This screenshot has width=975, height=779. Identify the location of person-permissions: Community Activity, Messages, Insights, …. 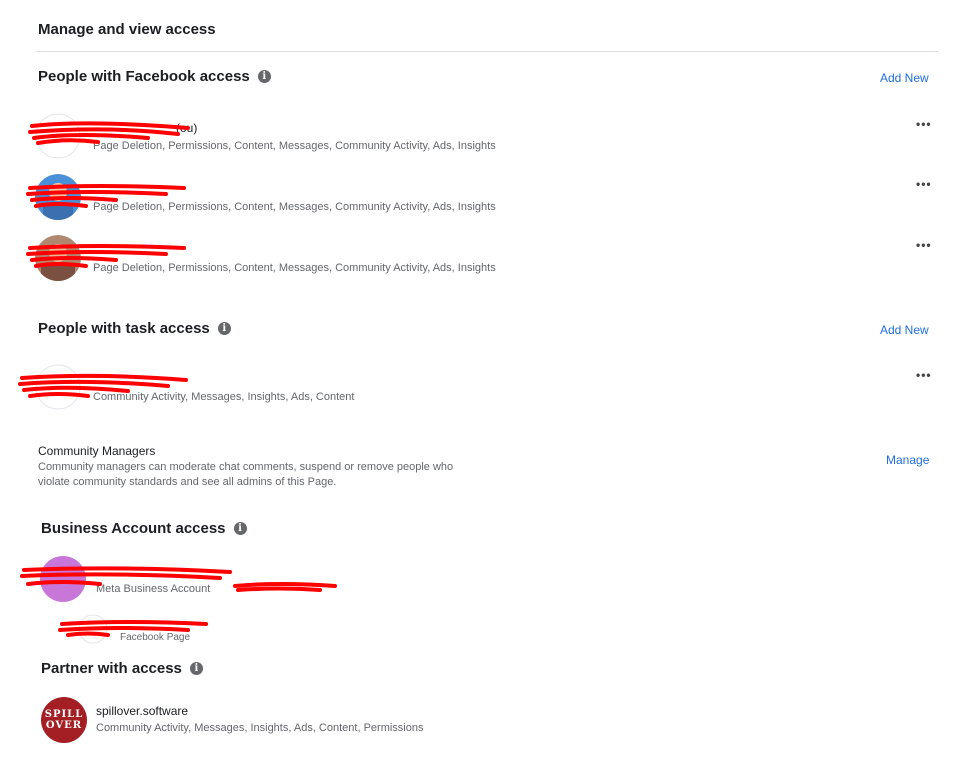
(224, 397).